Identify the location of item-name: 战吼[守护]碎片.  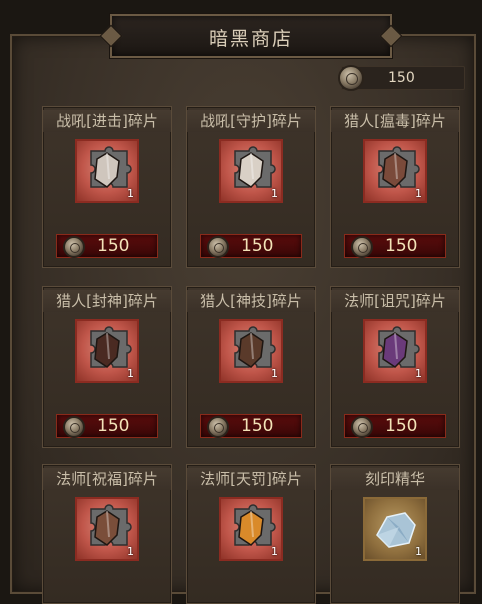
(251, 121).